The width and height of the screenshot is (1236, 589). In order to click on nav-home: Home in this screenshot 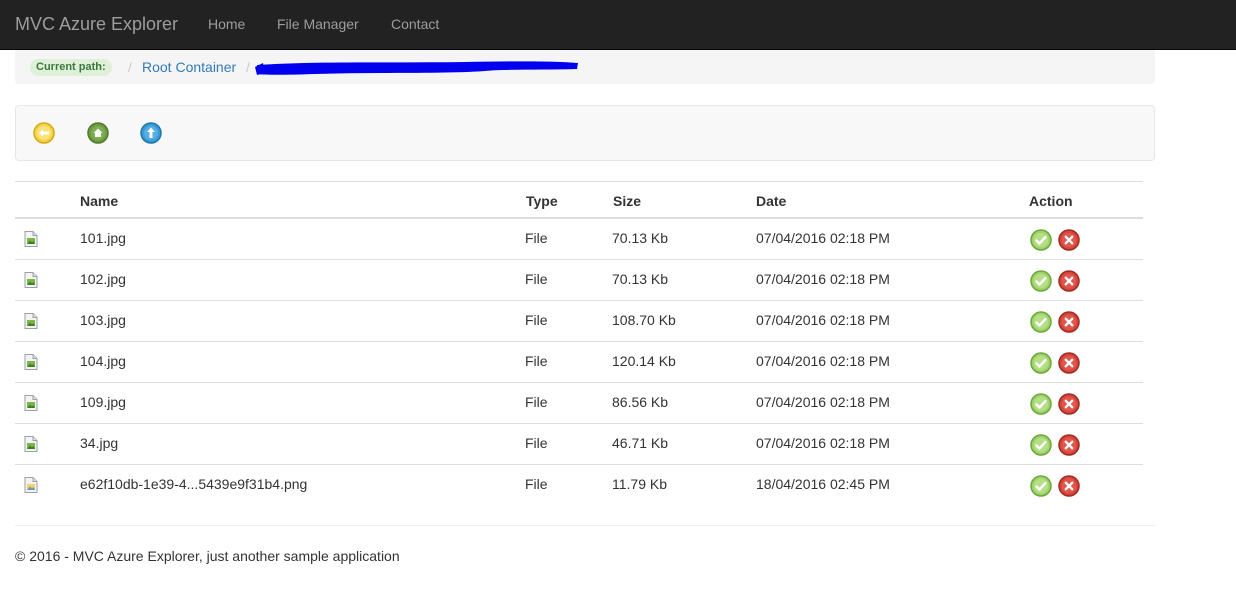, I will do `click(226, 24)`.